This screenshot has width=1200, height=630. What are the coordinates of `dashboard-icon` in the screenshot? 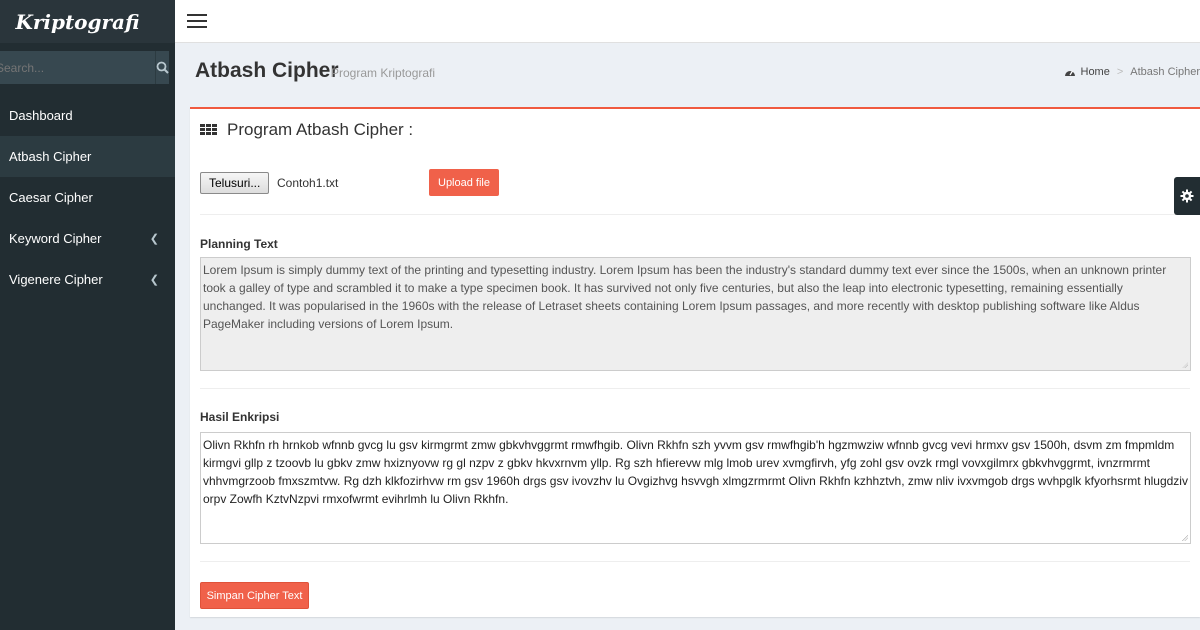 It's located at (1069, 73).